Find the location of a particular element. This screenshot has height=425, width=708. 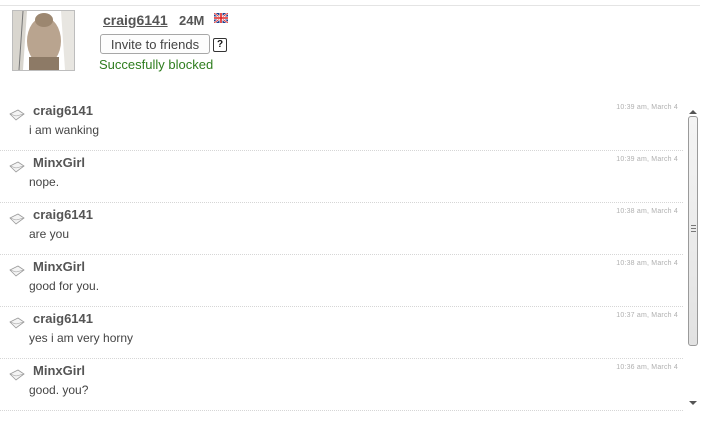

chat-scrollbar is located at coordinates (693, 260).